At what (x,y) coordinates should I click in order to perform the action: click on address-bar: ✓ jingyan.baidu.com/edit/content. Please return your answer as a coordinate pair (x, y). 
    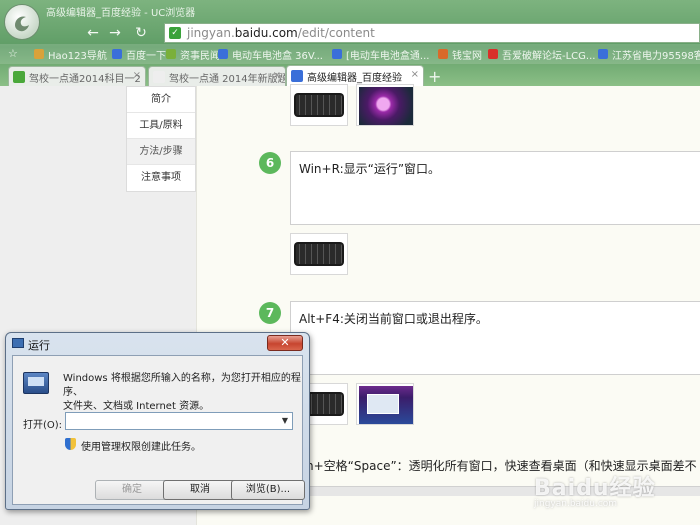
    Looking at the image, I should click on (432, 33).